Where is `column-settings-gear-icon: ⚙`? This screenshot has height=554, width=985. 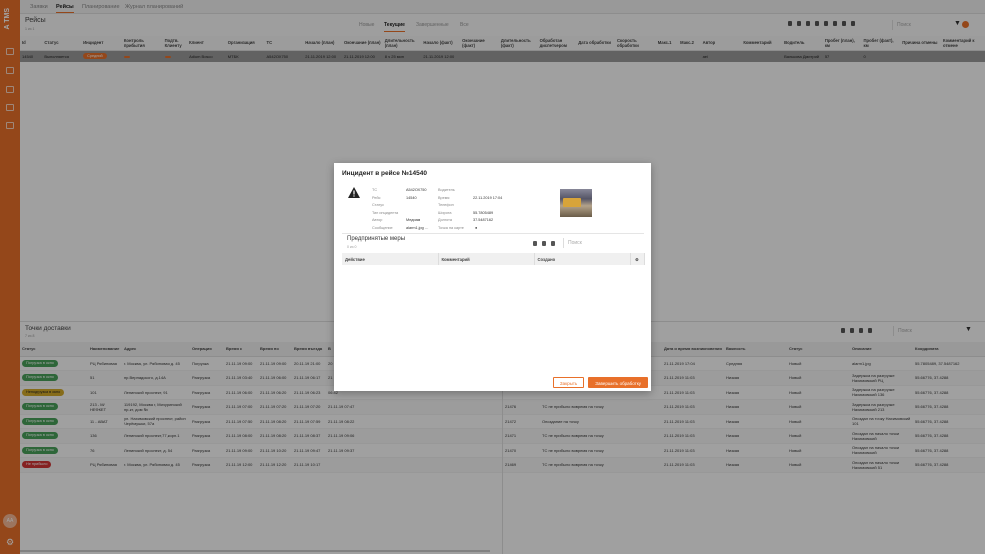 column-settings-gear-icon: ⚙ is located at coordinates (637, 259).